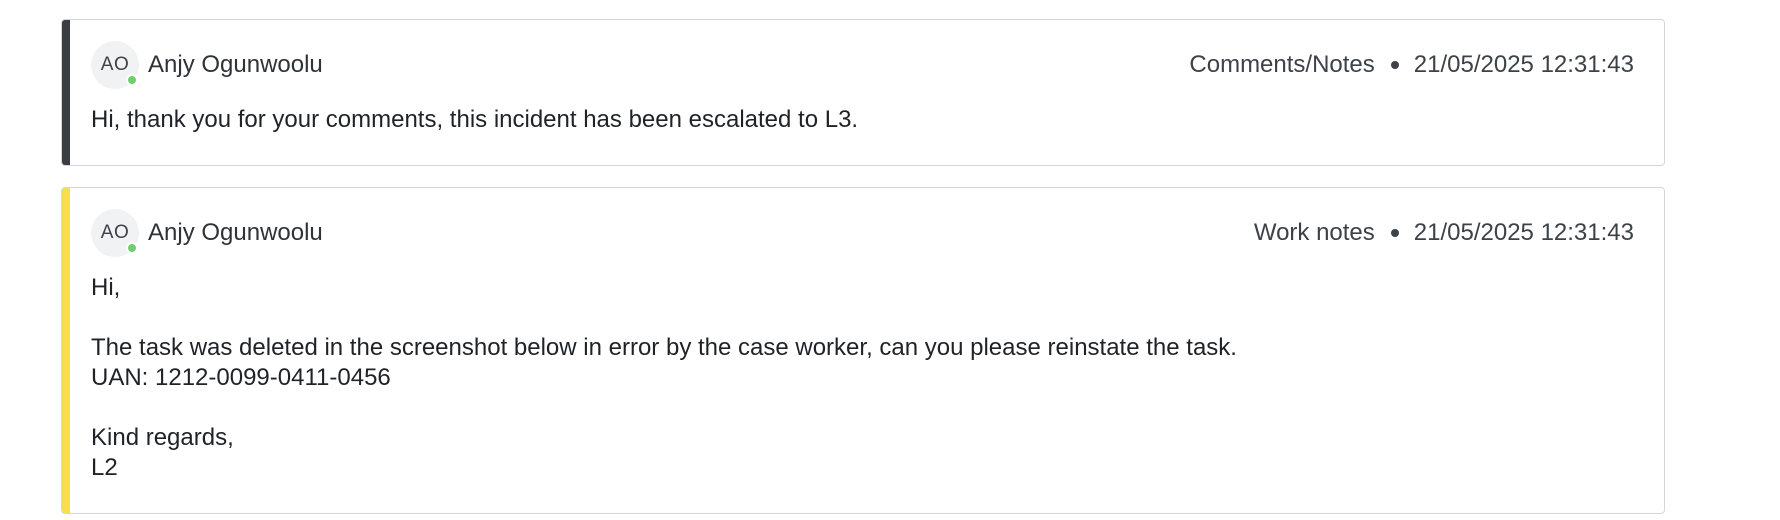 Image resolution: width=1780 pixels, height=520 pixels. Describe the element at coordinates (104, 467) in the screenshot. I see `body-line: L2` at that location.